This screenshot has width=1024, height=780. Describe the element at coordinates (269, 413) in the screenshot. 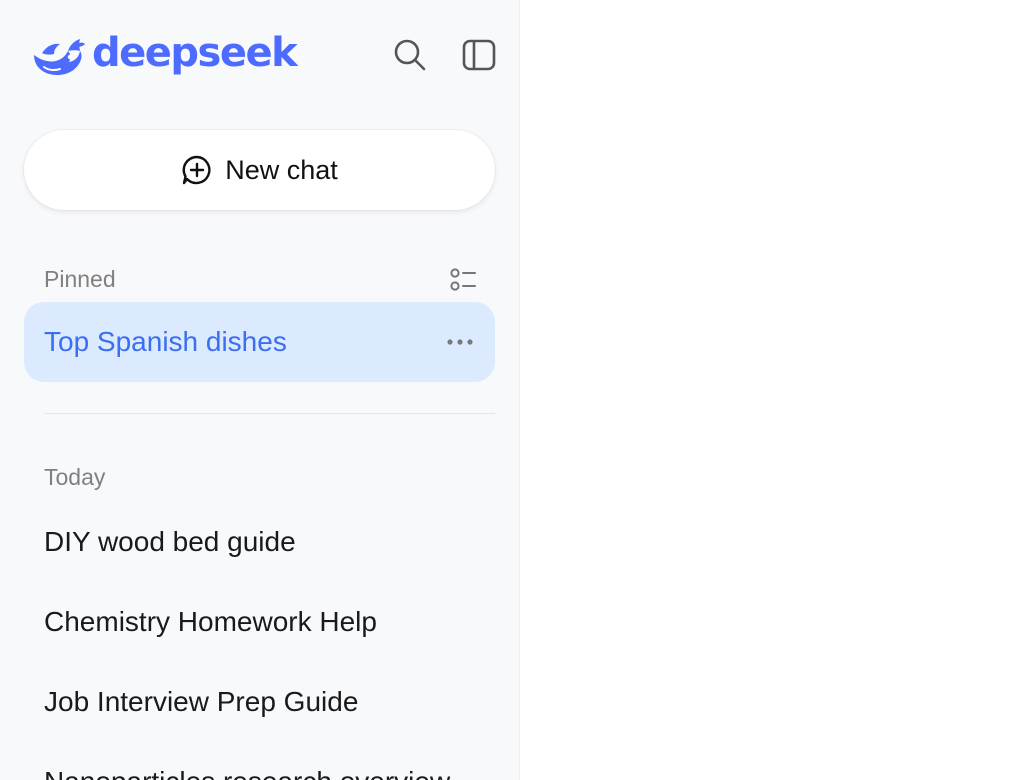

I see `section-divider` at that location.